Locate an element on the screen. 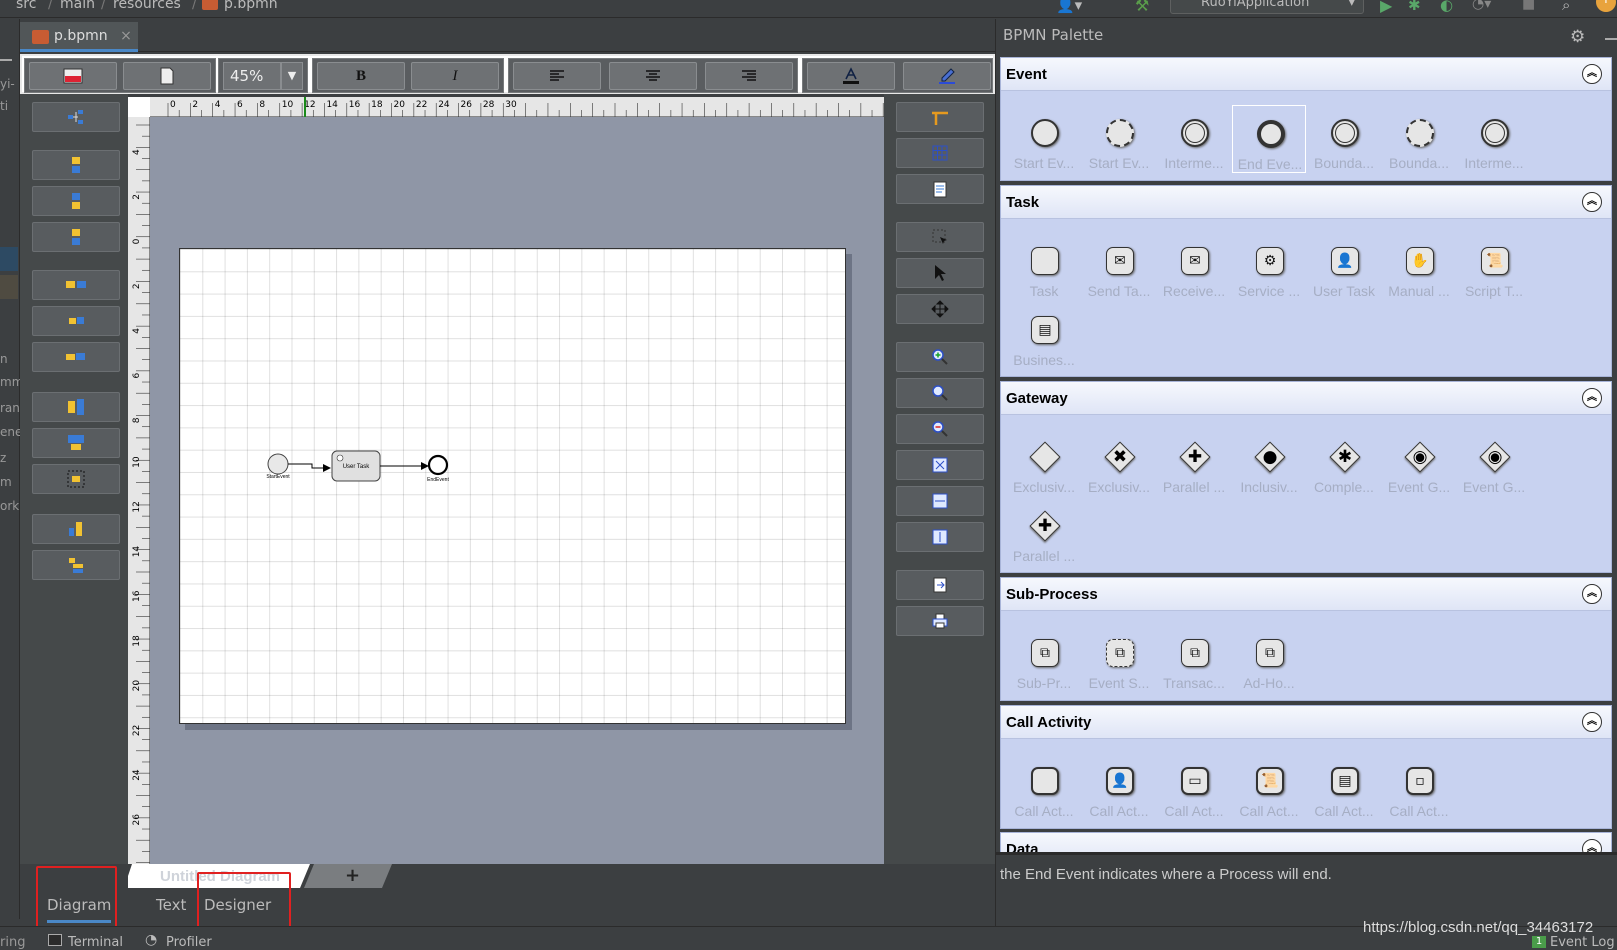  font-color-button is located at coordinates (851, 76).